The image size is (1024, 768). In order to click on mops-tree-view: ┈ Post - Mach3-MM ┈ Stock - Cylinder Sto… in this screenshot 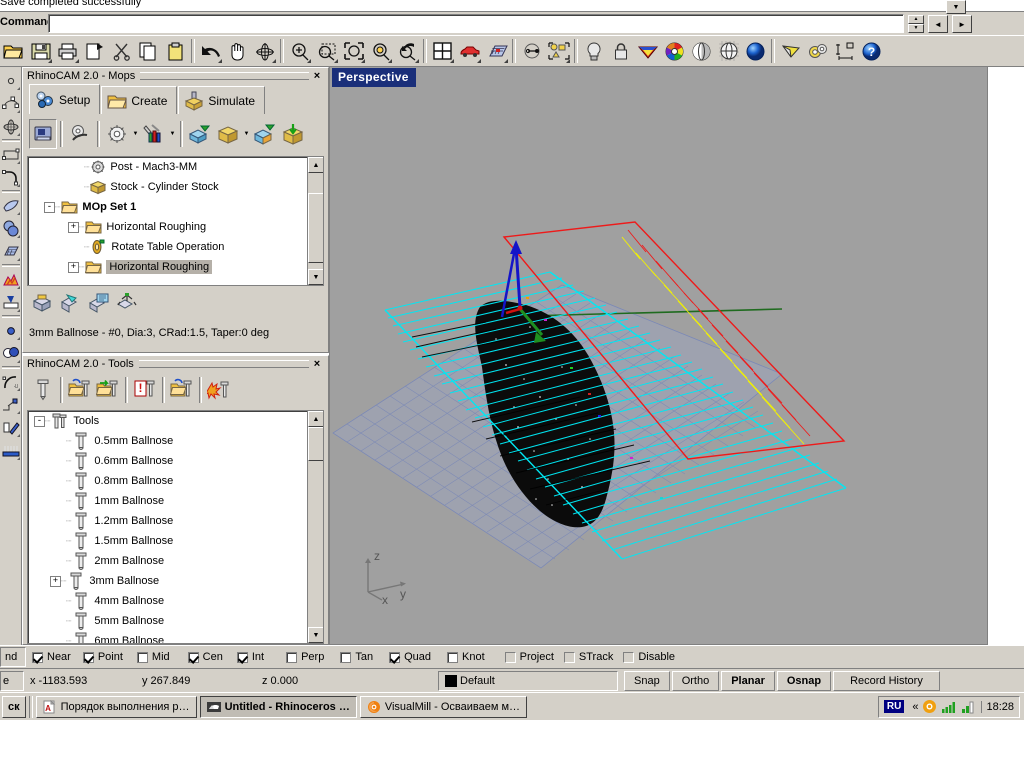, I will do `click(175, 221)`.